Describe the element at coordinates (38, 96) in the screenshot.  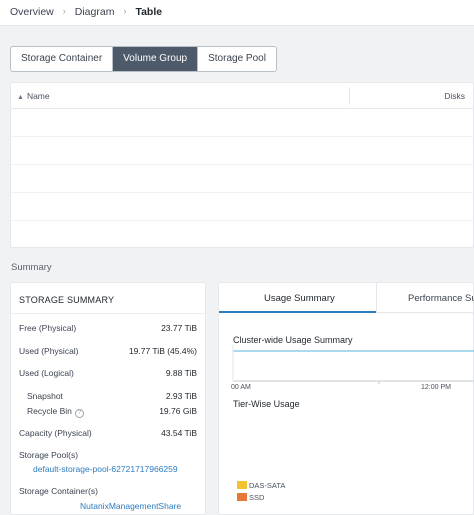
I see `column-name-label: Name` at that location.